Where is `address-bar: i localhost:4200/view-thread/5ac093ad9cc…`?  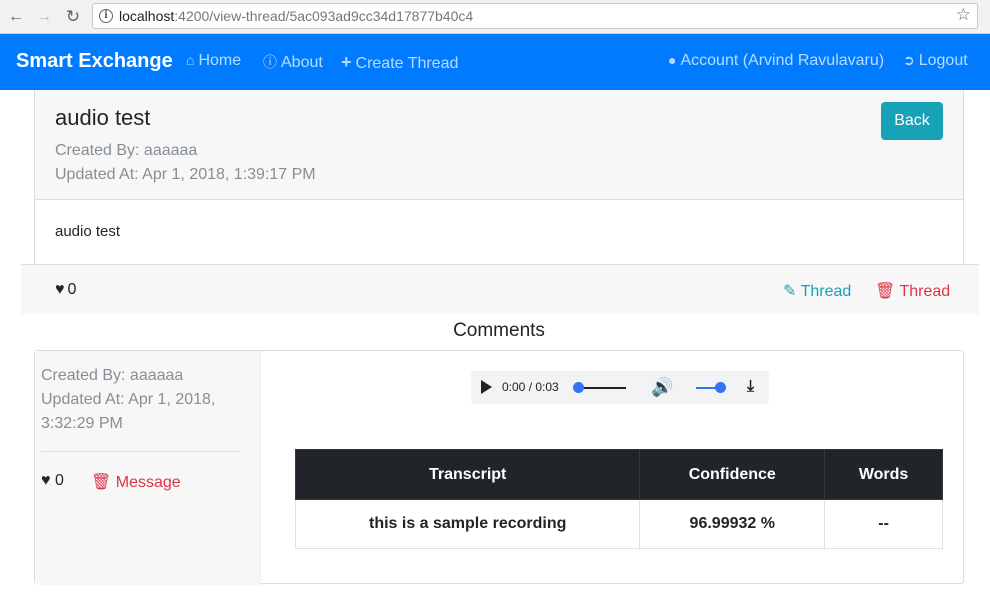 address-bar: i localhost:4200/view-thread/5ac093ad9cc… is located at coordinates (535, 16).